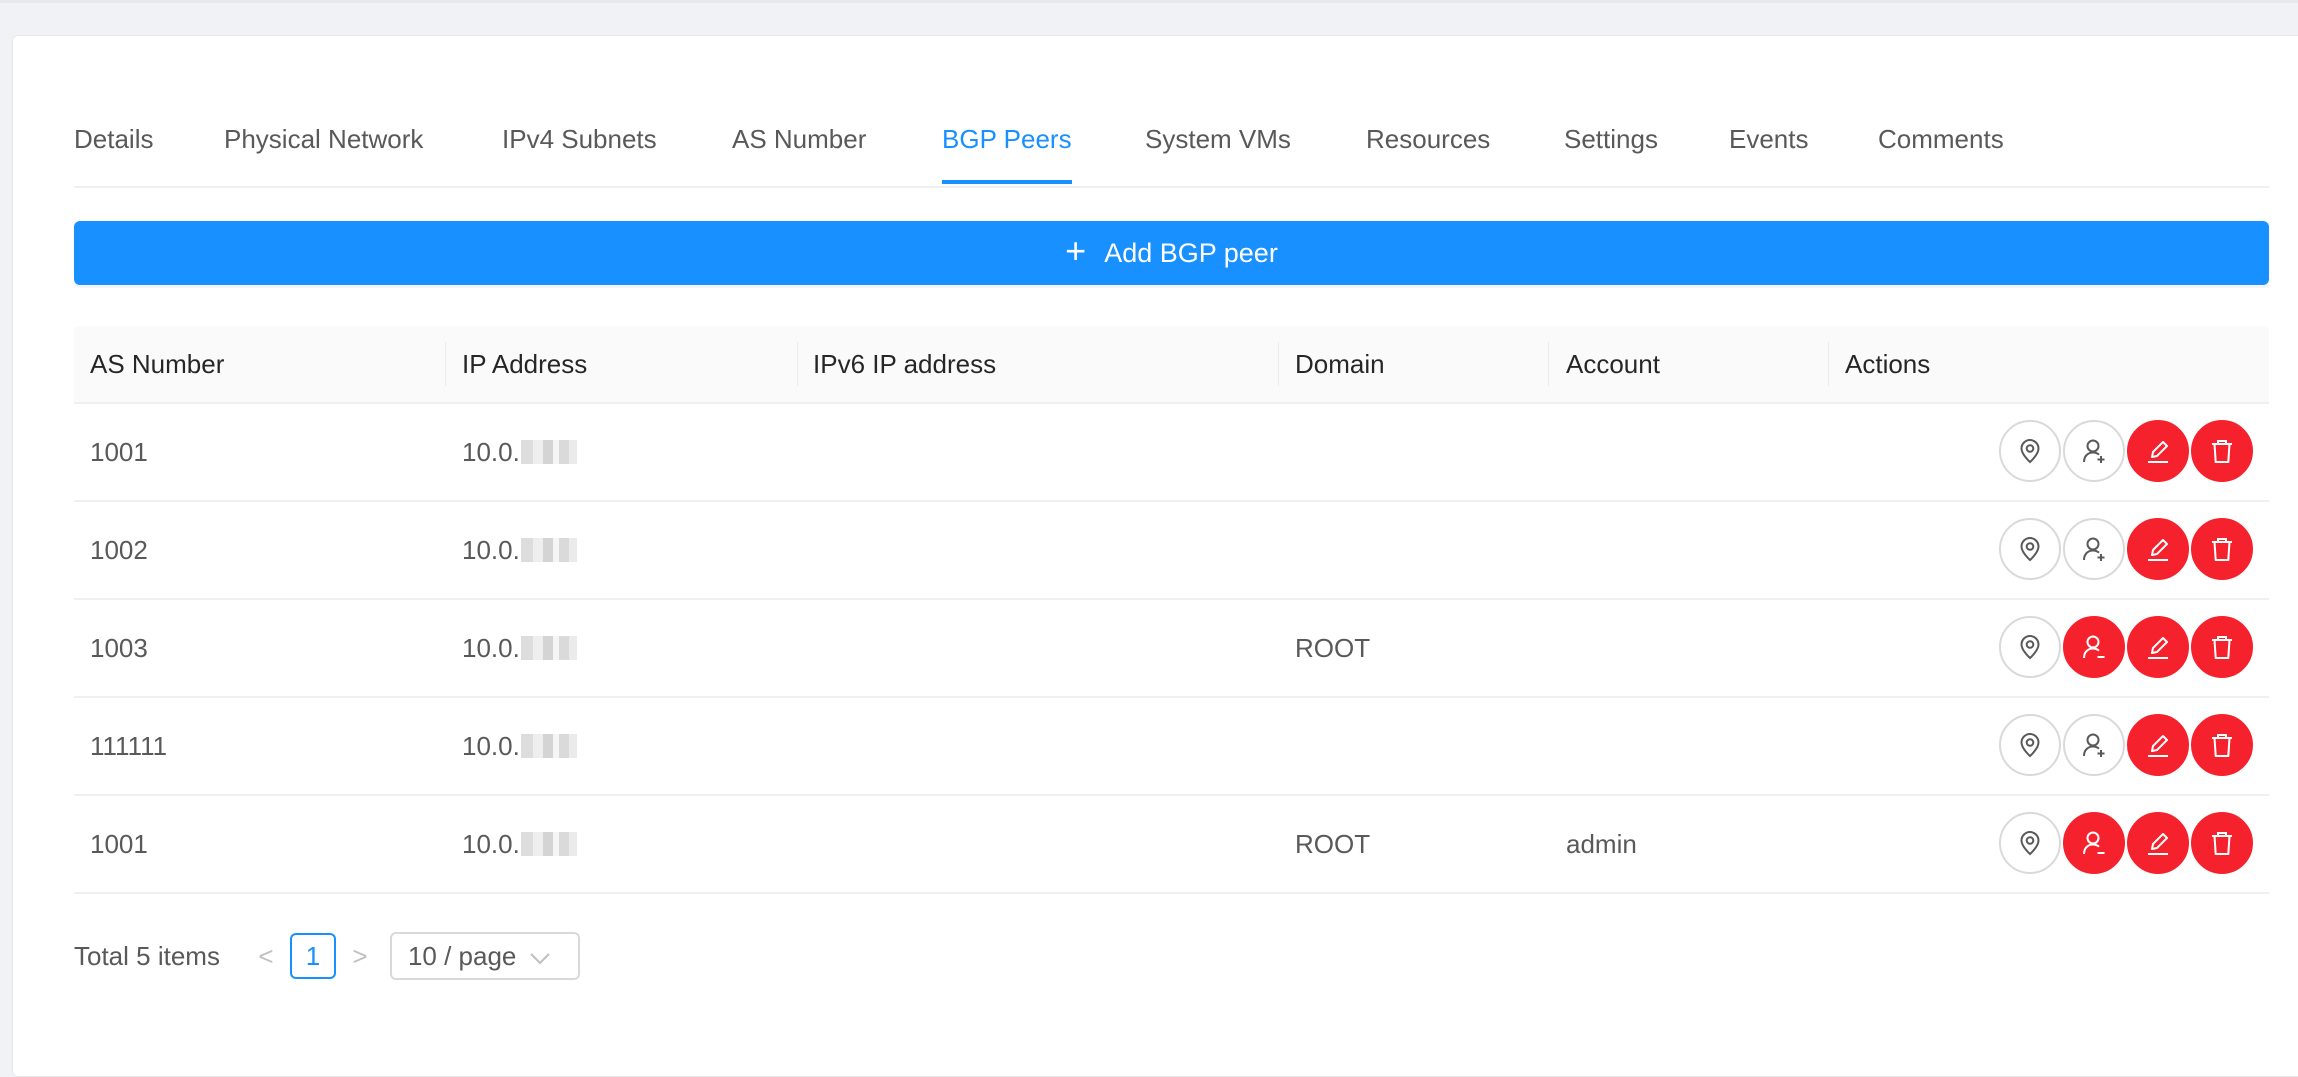 The height and width of the screenshot is (1077, 2298). I want to click on next-page-button: >, so click(360, 956).